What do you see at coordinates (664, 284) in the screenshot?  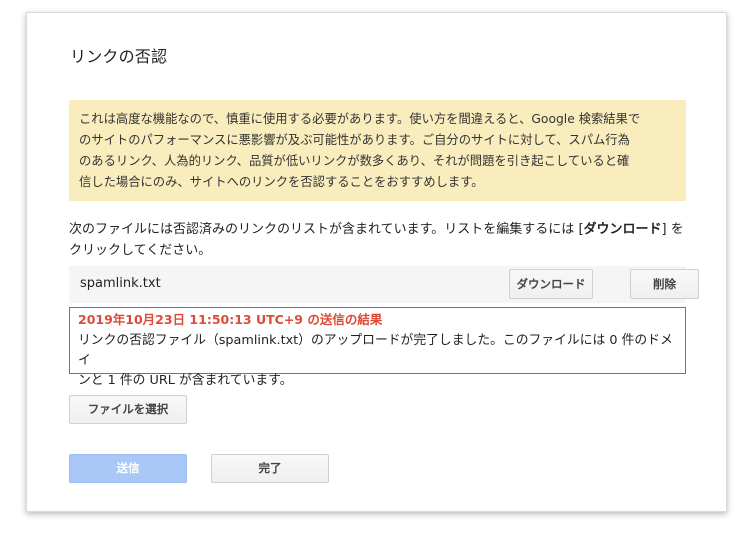 I see `delete-button: 削除` at bounding box center [664, 284].